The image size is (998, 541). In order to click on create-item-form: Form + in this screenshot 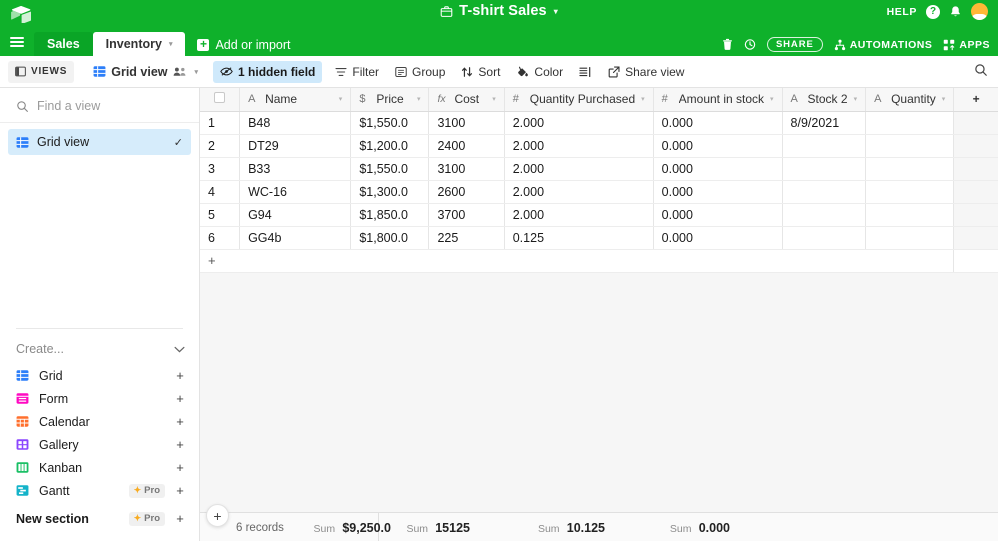, I will do `click(99, 398)`.